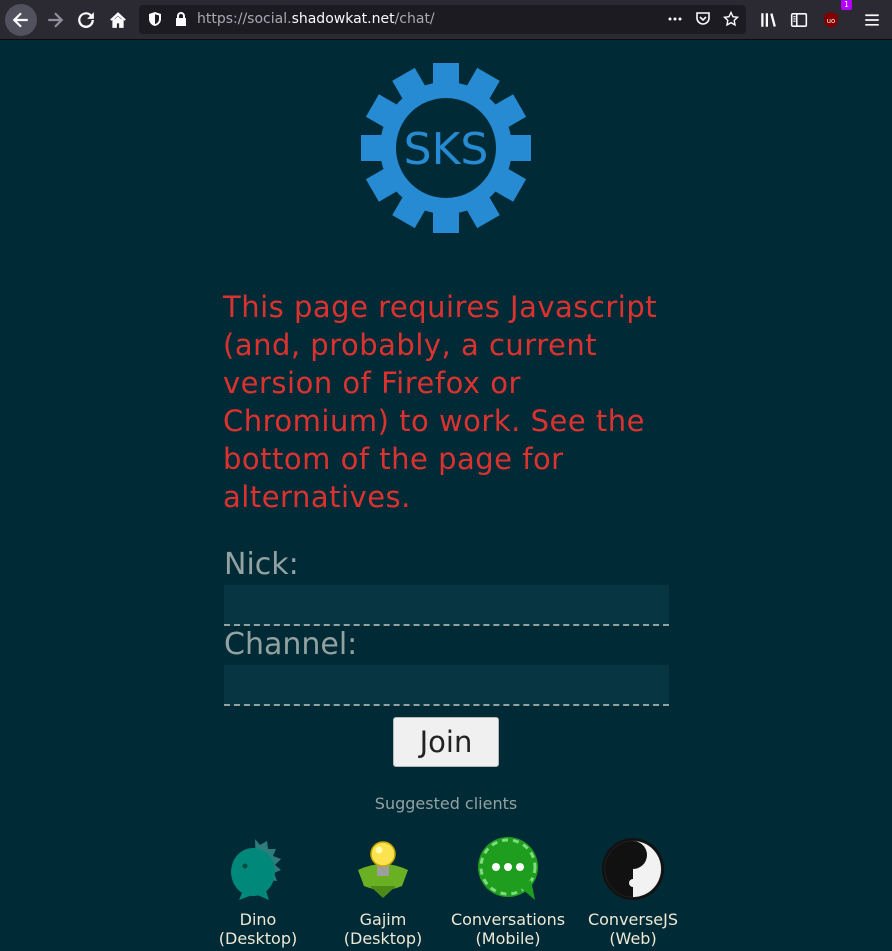 This screenshot has width=892, height=951. I want to click on client-conversejs: ConverseJS (Web), so click(633, 892).